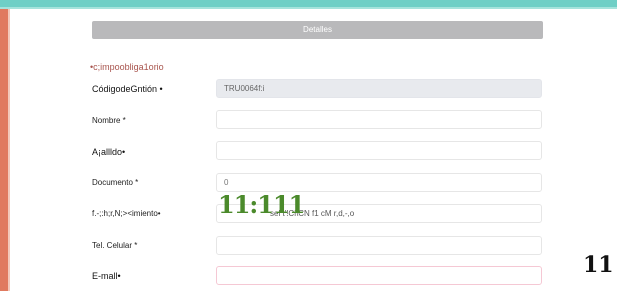  I want to click on label-email: E-mall•, so click(106, 276).